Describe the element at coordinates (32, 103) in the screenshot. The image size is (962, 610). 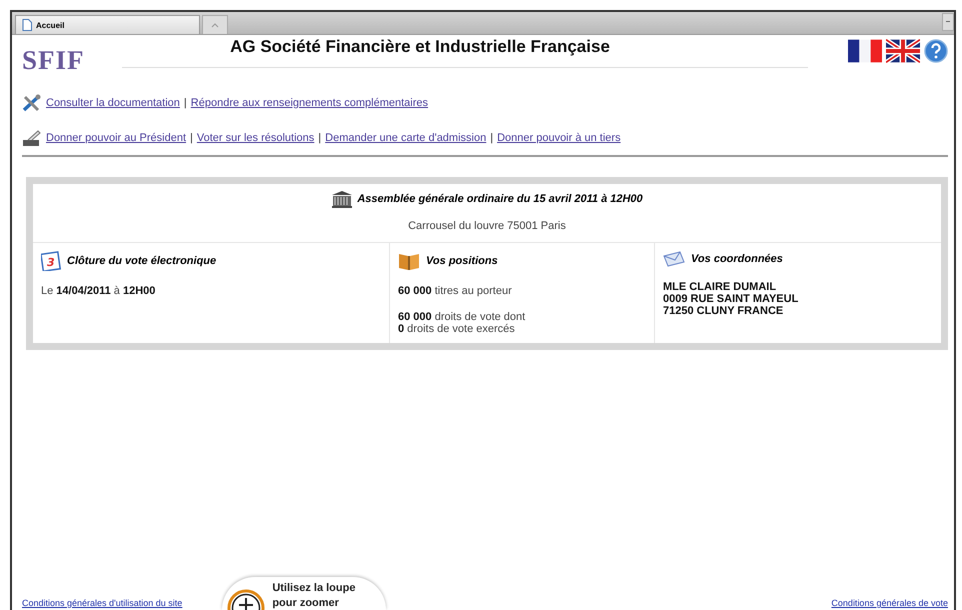
I see `tools-icon` at that location.